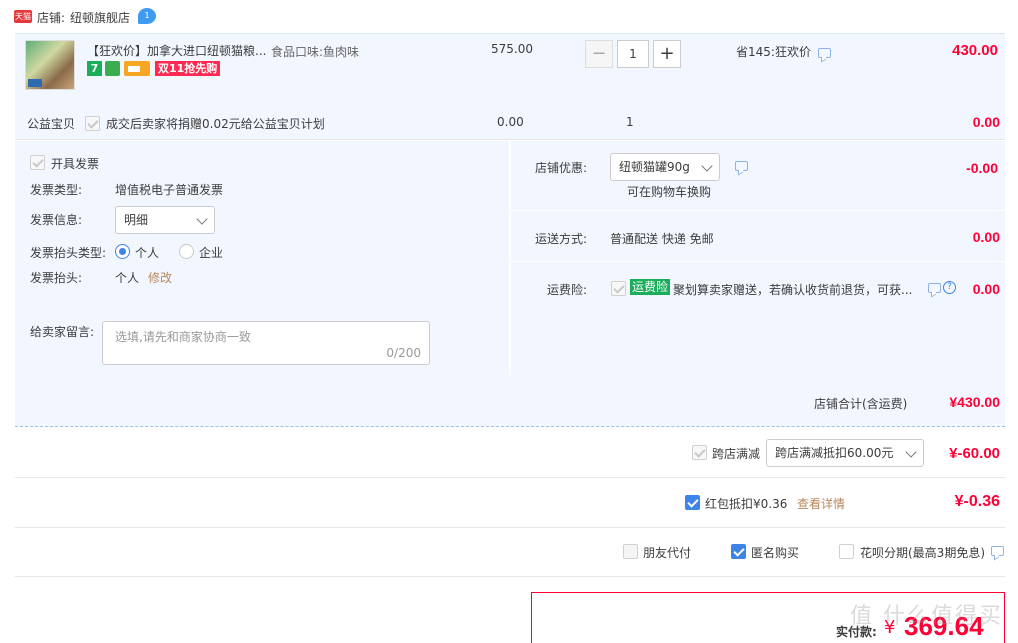  I want to click on item-subtotal: 430.00, so click(975, 50).